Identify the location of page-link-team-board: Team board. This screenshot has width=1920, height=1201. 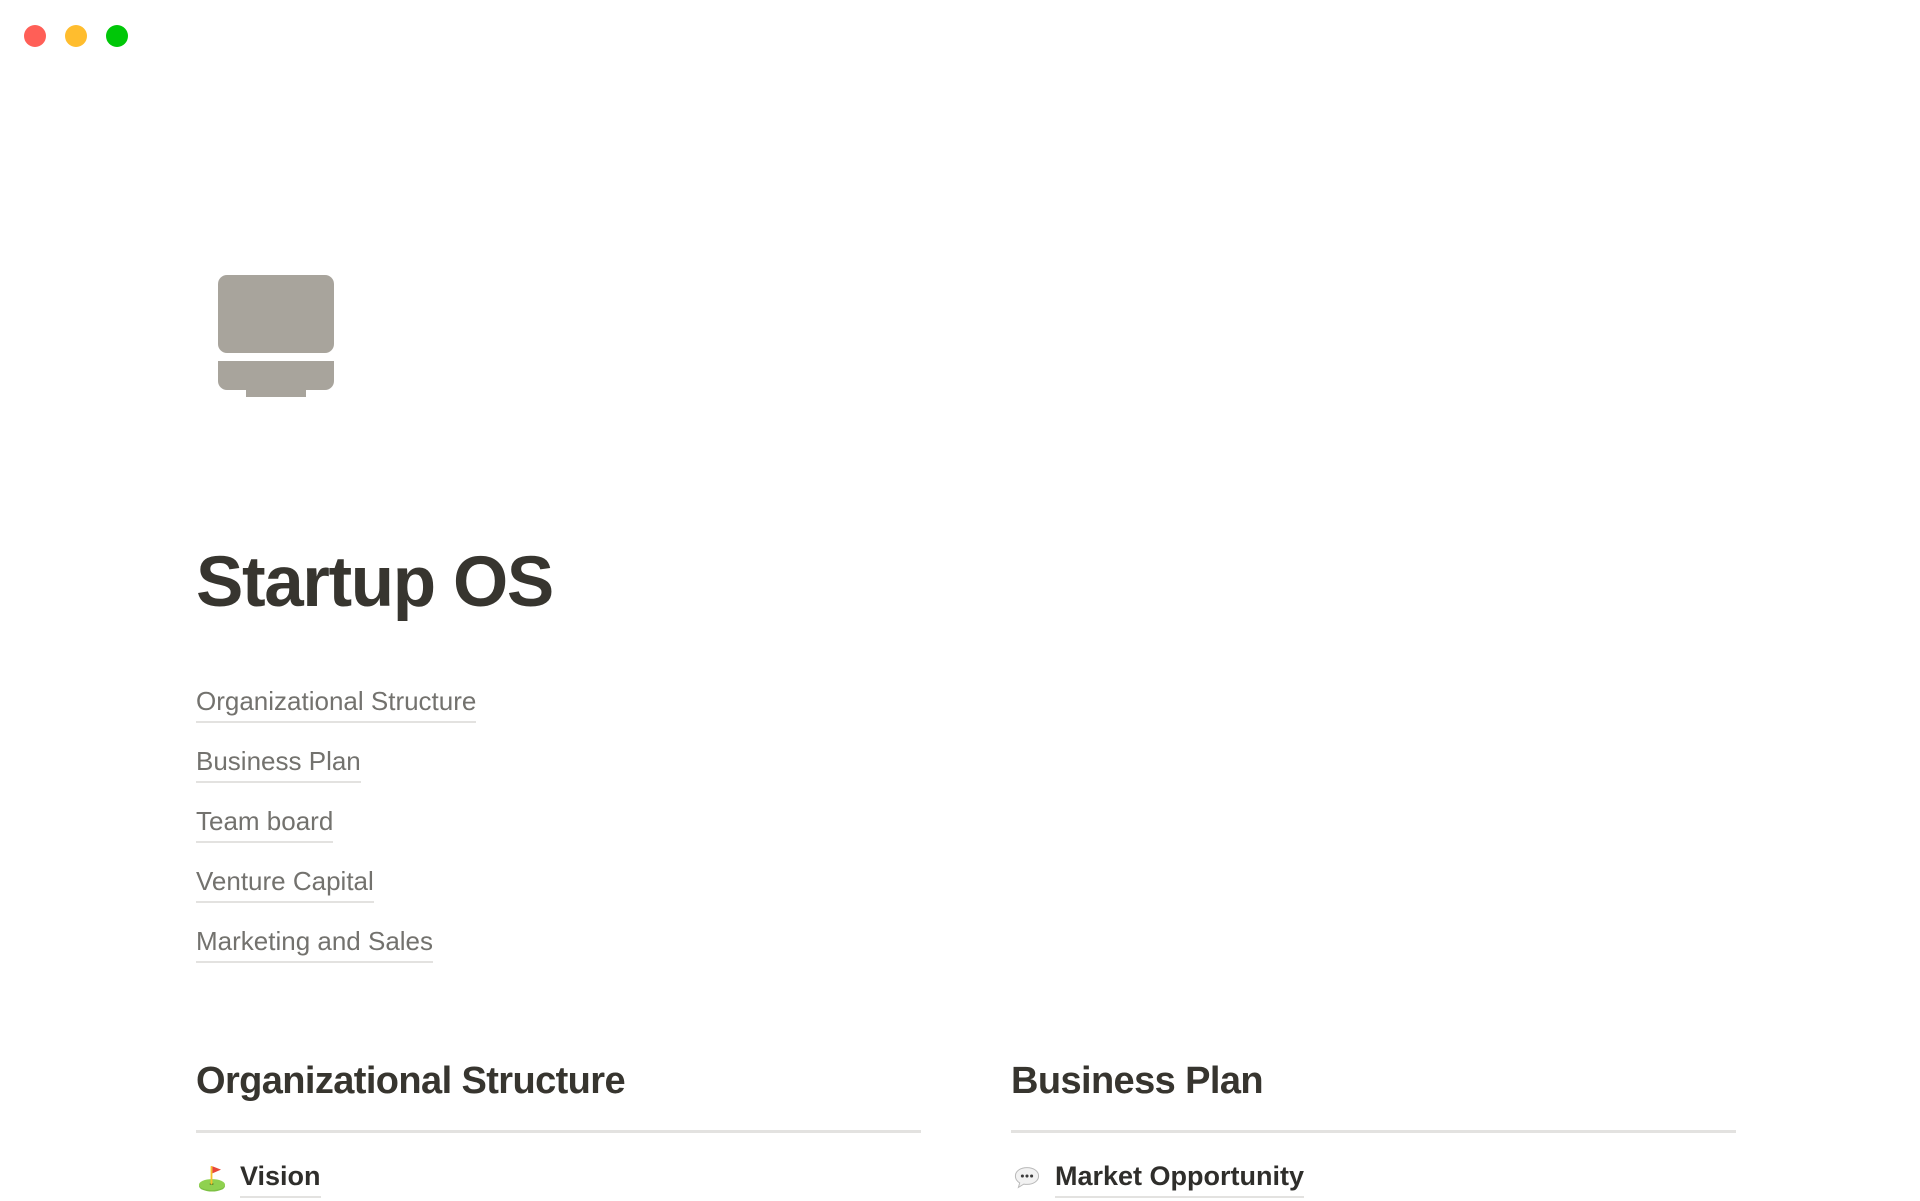
(265, 823).